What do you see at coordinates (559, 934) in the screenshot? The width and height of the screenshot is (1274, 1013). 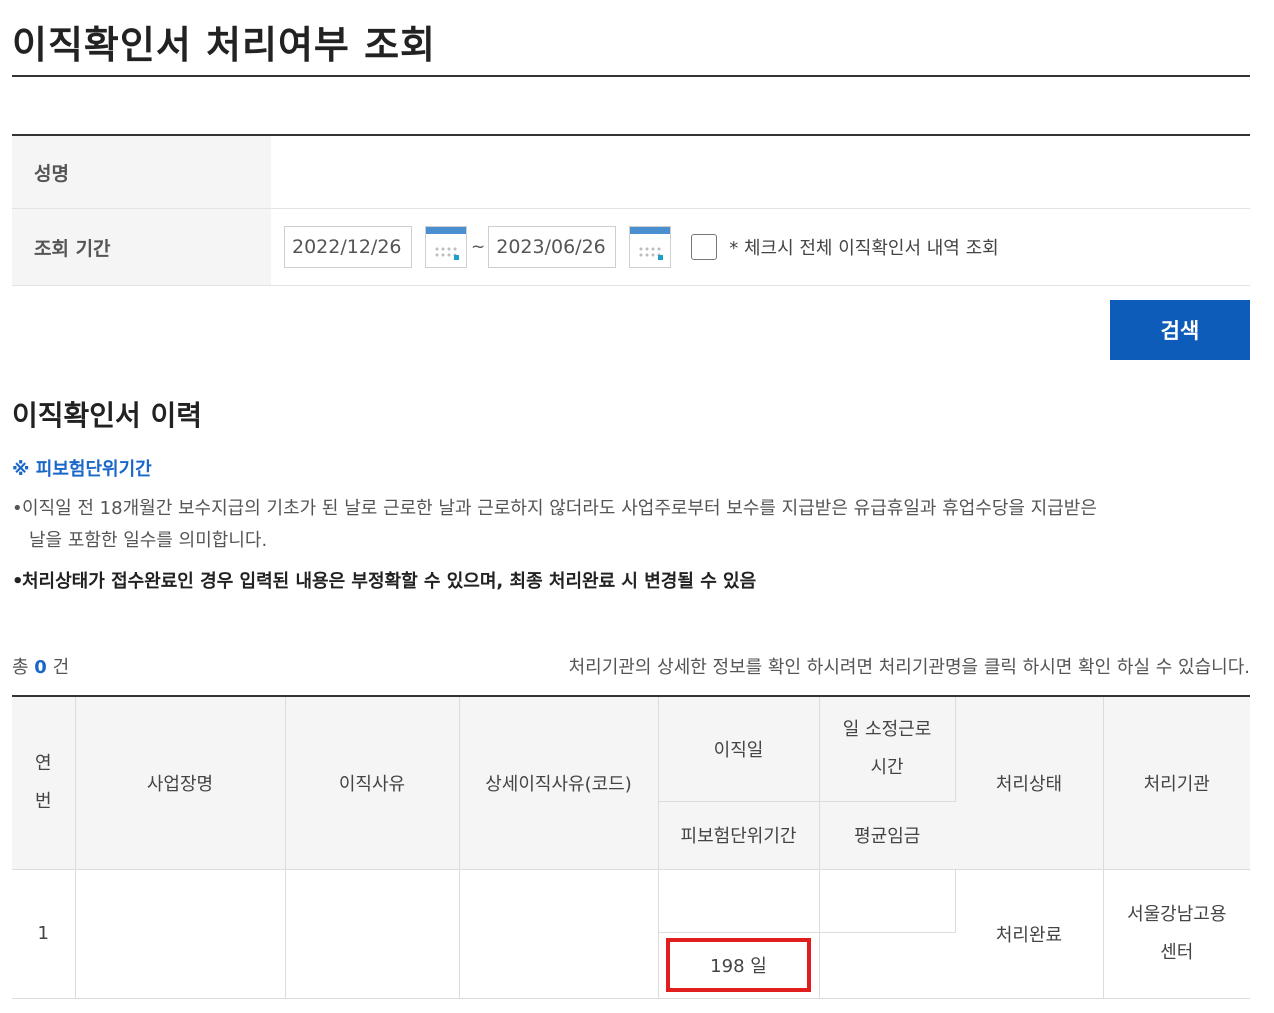 I see `row-detail-reason-cell` at bounding box center [559, 934].